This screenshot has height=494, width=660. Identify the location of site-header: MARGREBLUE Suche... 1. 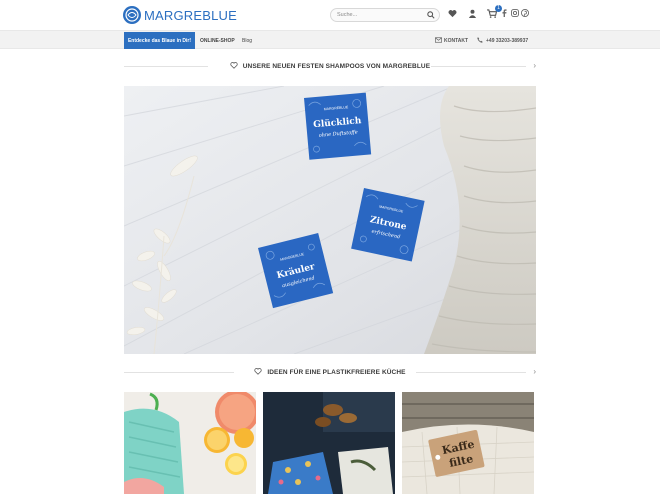
(330, 15).